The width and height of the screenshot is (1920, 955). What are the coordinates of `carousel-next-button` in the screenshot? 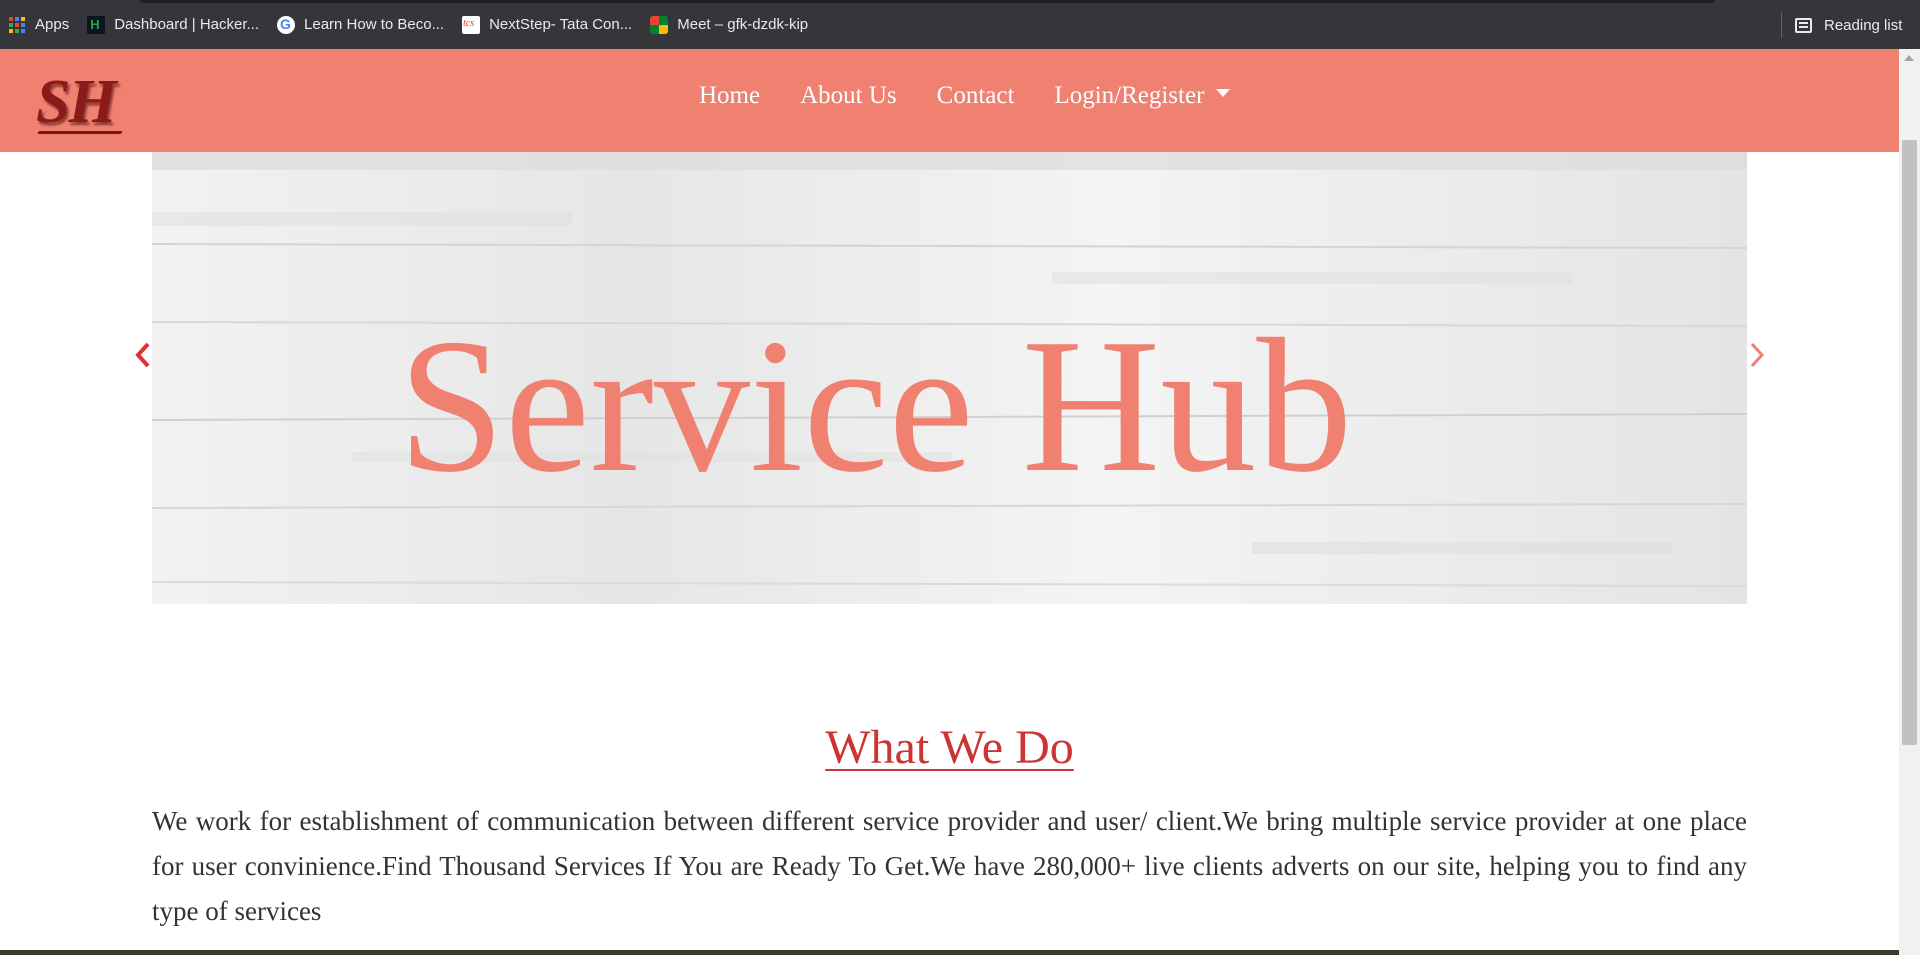 It's located at (1757, 355).